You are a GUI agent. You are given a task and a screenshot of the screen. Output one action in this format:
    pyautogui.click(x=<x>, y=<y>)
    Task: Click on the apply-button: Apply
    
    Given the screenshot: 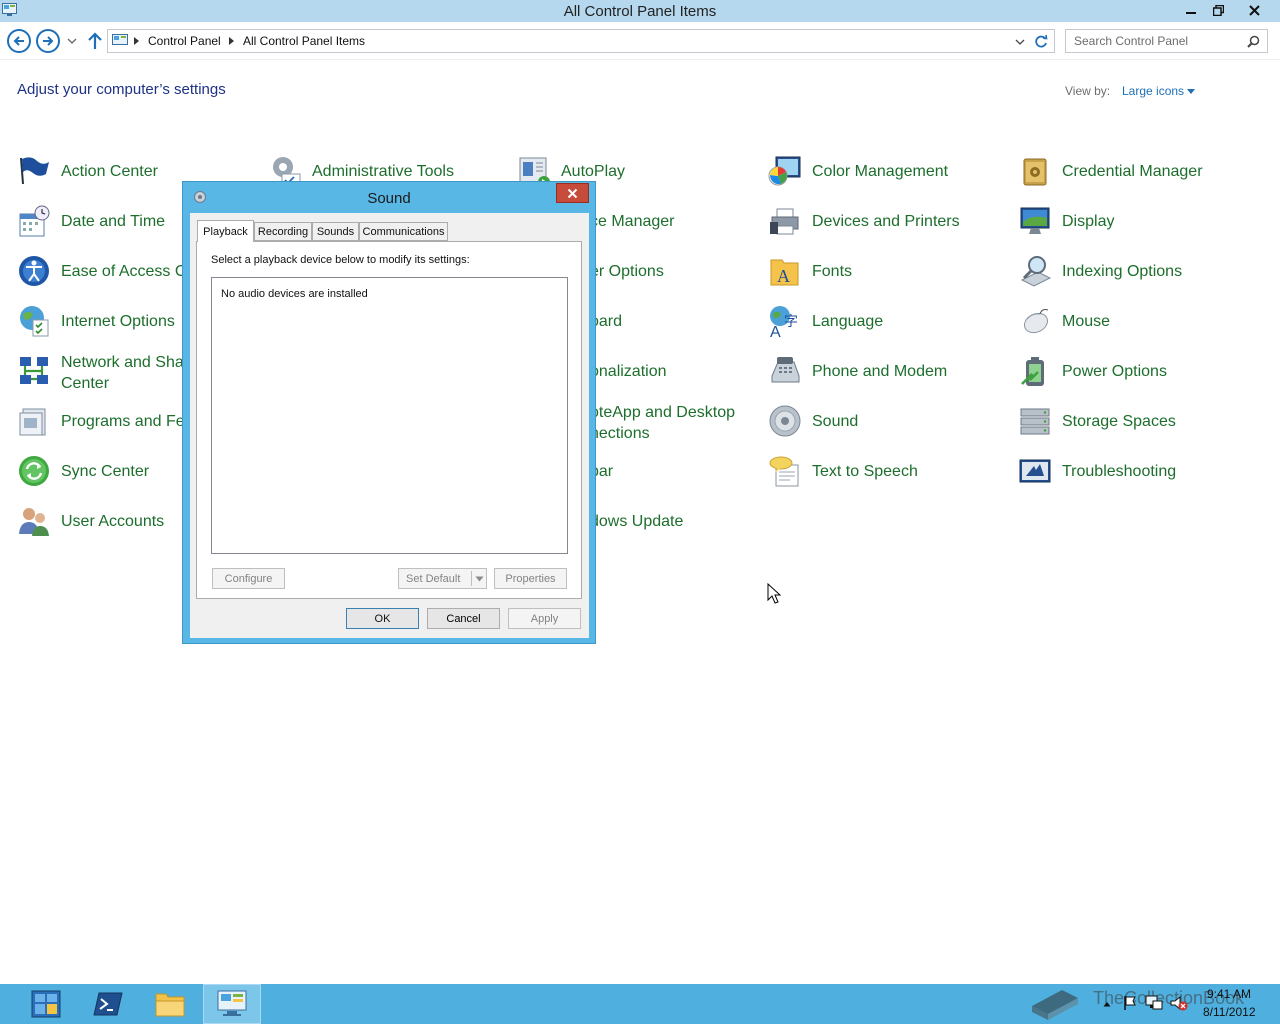 What is the action you would take?
    pyautogui.click(x=544, y=618)
    